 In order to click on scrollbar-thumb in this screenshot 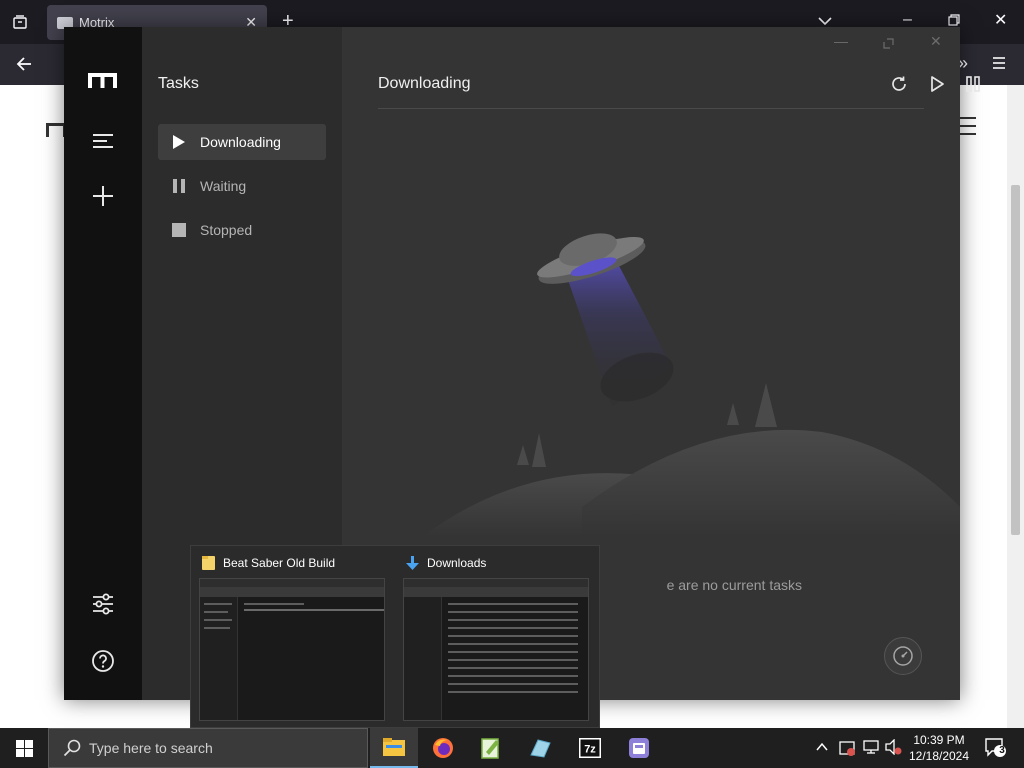, I will do `click(1015, 360)`.